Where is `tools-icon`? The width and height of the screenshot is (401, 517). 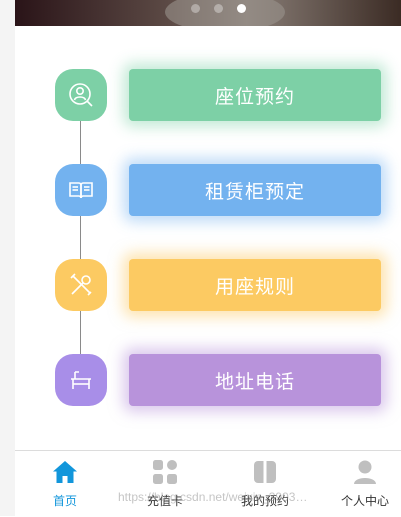 tools-icon is located at coordinates (81, 285).